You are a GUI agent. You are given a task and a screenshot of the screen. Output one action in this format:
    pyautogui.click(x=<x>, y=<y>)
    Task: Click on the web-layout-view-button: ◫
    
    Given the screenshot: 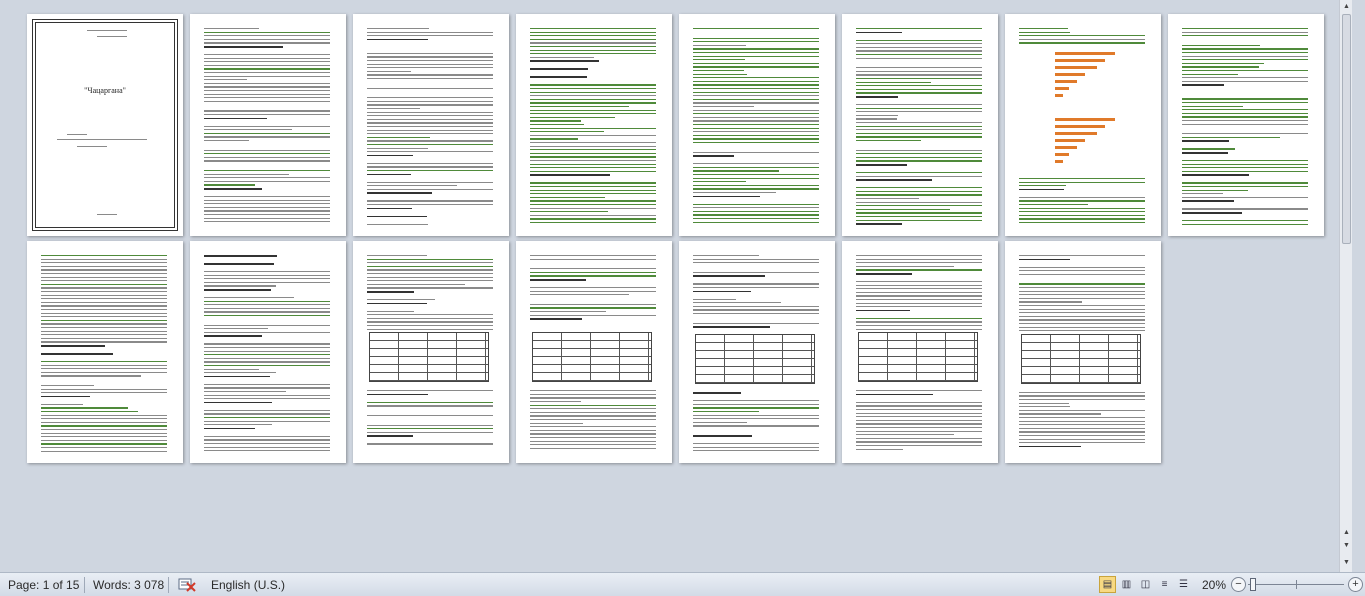 What is the action you would take?
    pyautogui.click(x=1145, y=584)
    